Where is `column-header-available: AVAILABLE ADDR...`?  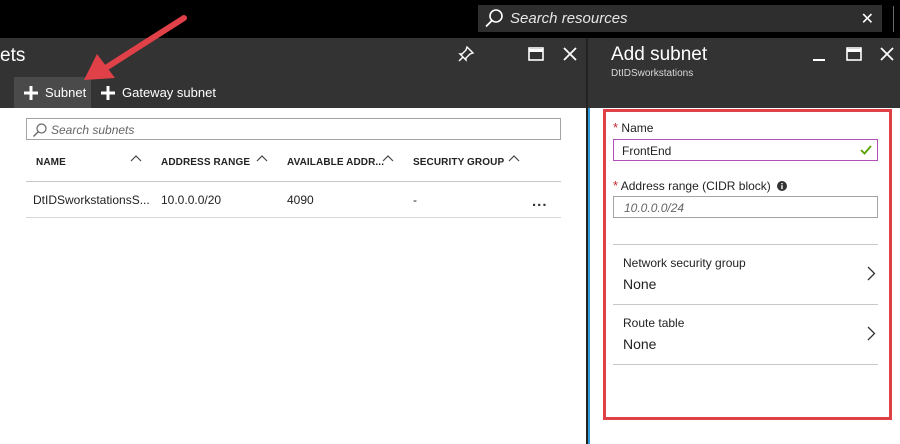
column-header-available: AVAILABLE ADDR... is located at coordinates (335, 162).